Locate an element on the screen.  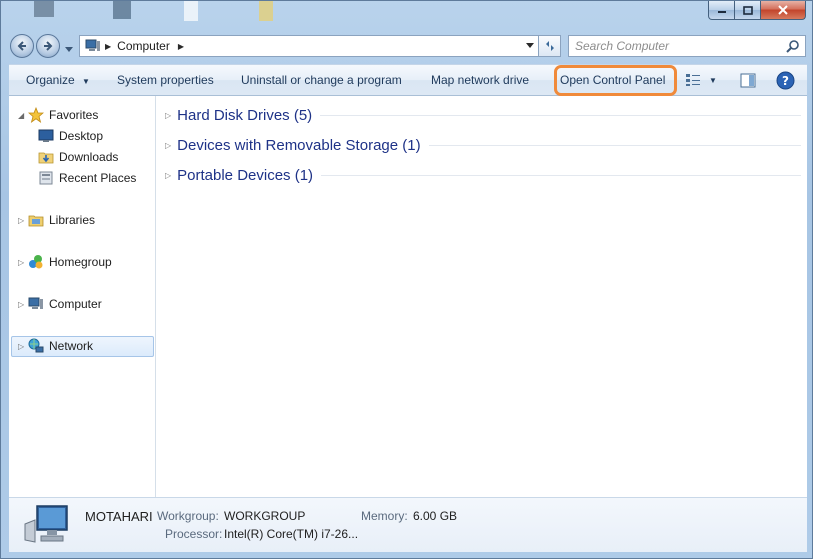
arrow-right-icon is located at coordinates (48, 46).